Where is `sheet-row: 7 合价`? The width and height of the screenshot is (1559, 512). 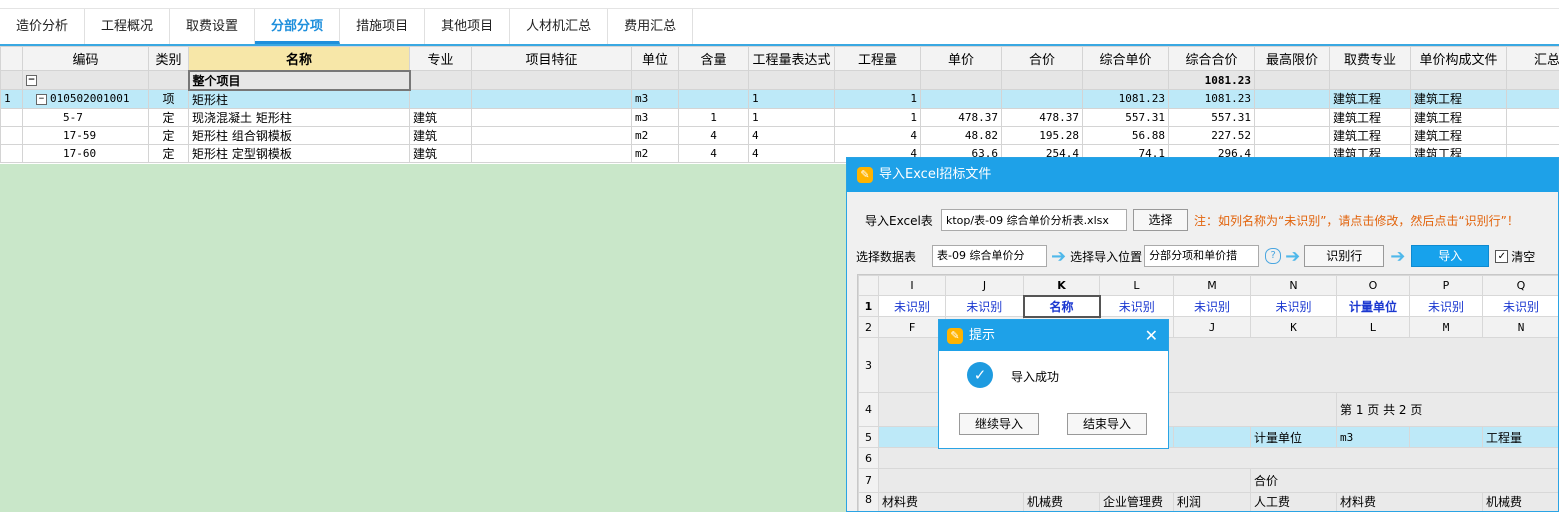 sheet-row: 7 合价 is located at coordinates (1208, 480).